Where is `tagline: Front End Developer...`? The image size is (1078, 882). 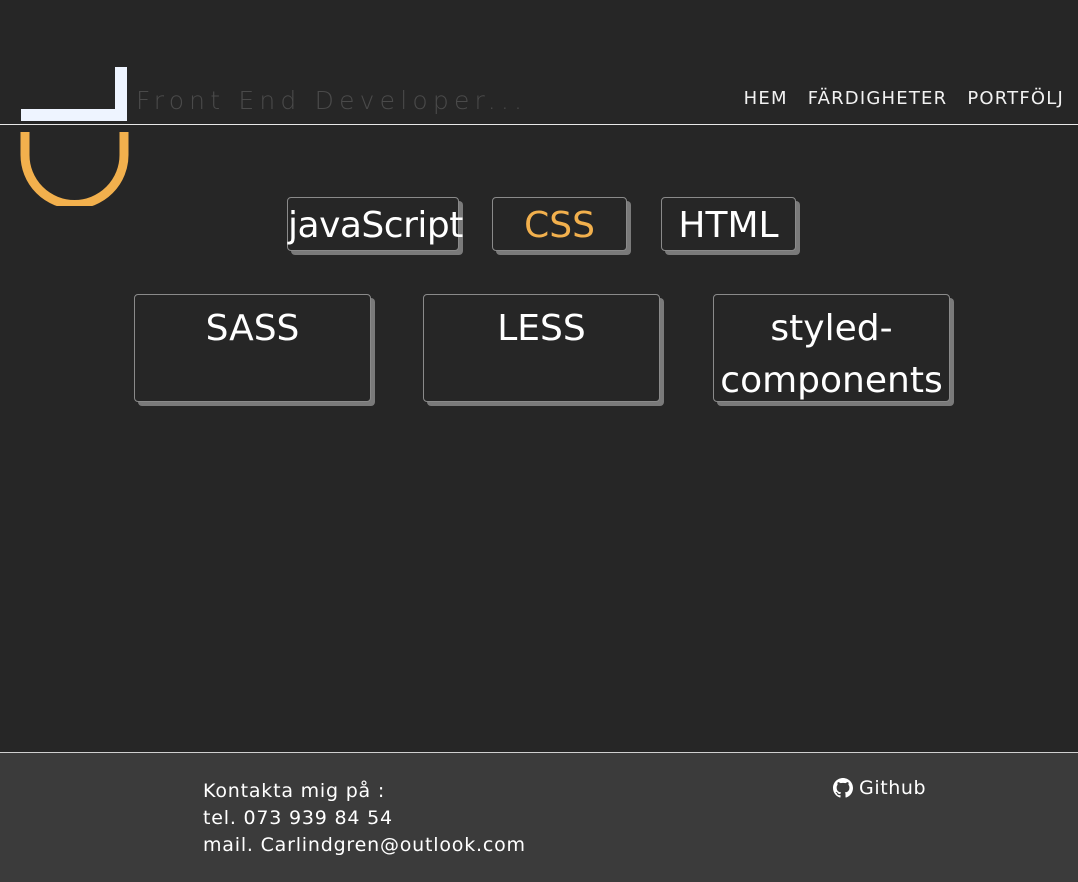
tagline: Front End Developer... is located at coordinates (332, 100).